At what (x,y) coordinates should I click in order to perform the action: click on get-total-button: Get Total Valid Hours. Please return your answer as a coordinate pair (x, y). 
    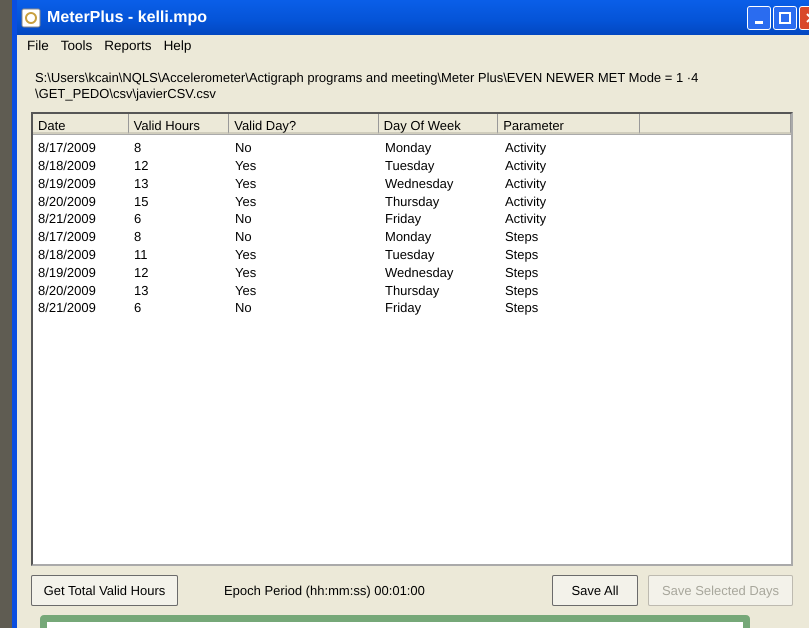
    Looking at the image, I should click on (104, 590).